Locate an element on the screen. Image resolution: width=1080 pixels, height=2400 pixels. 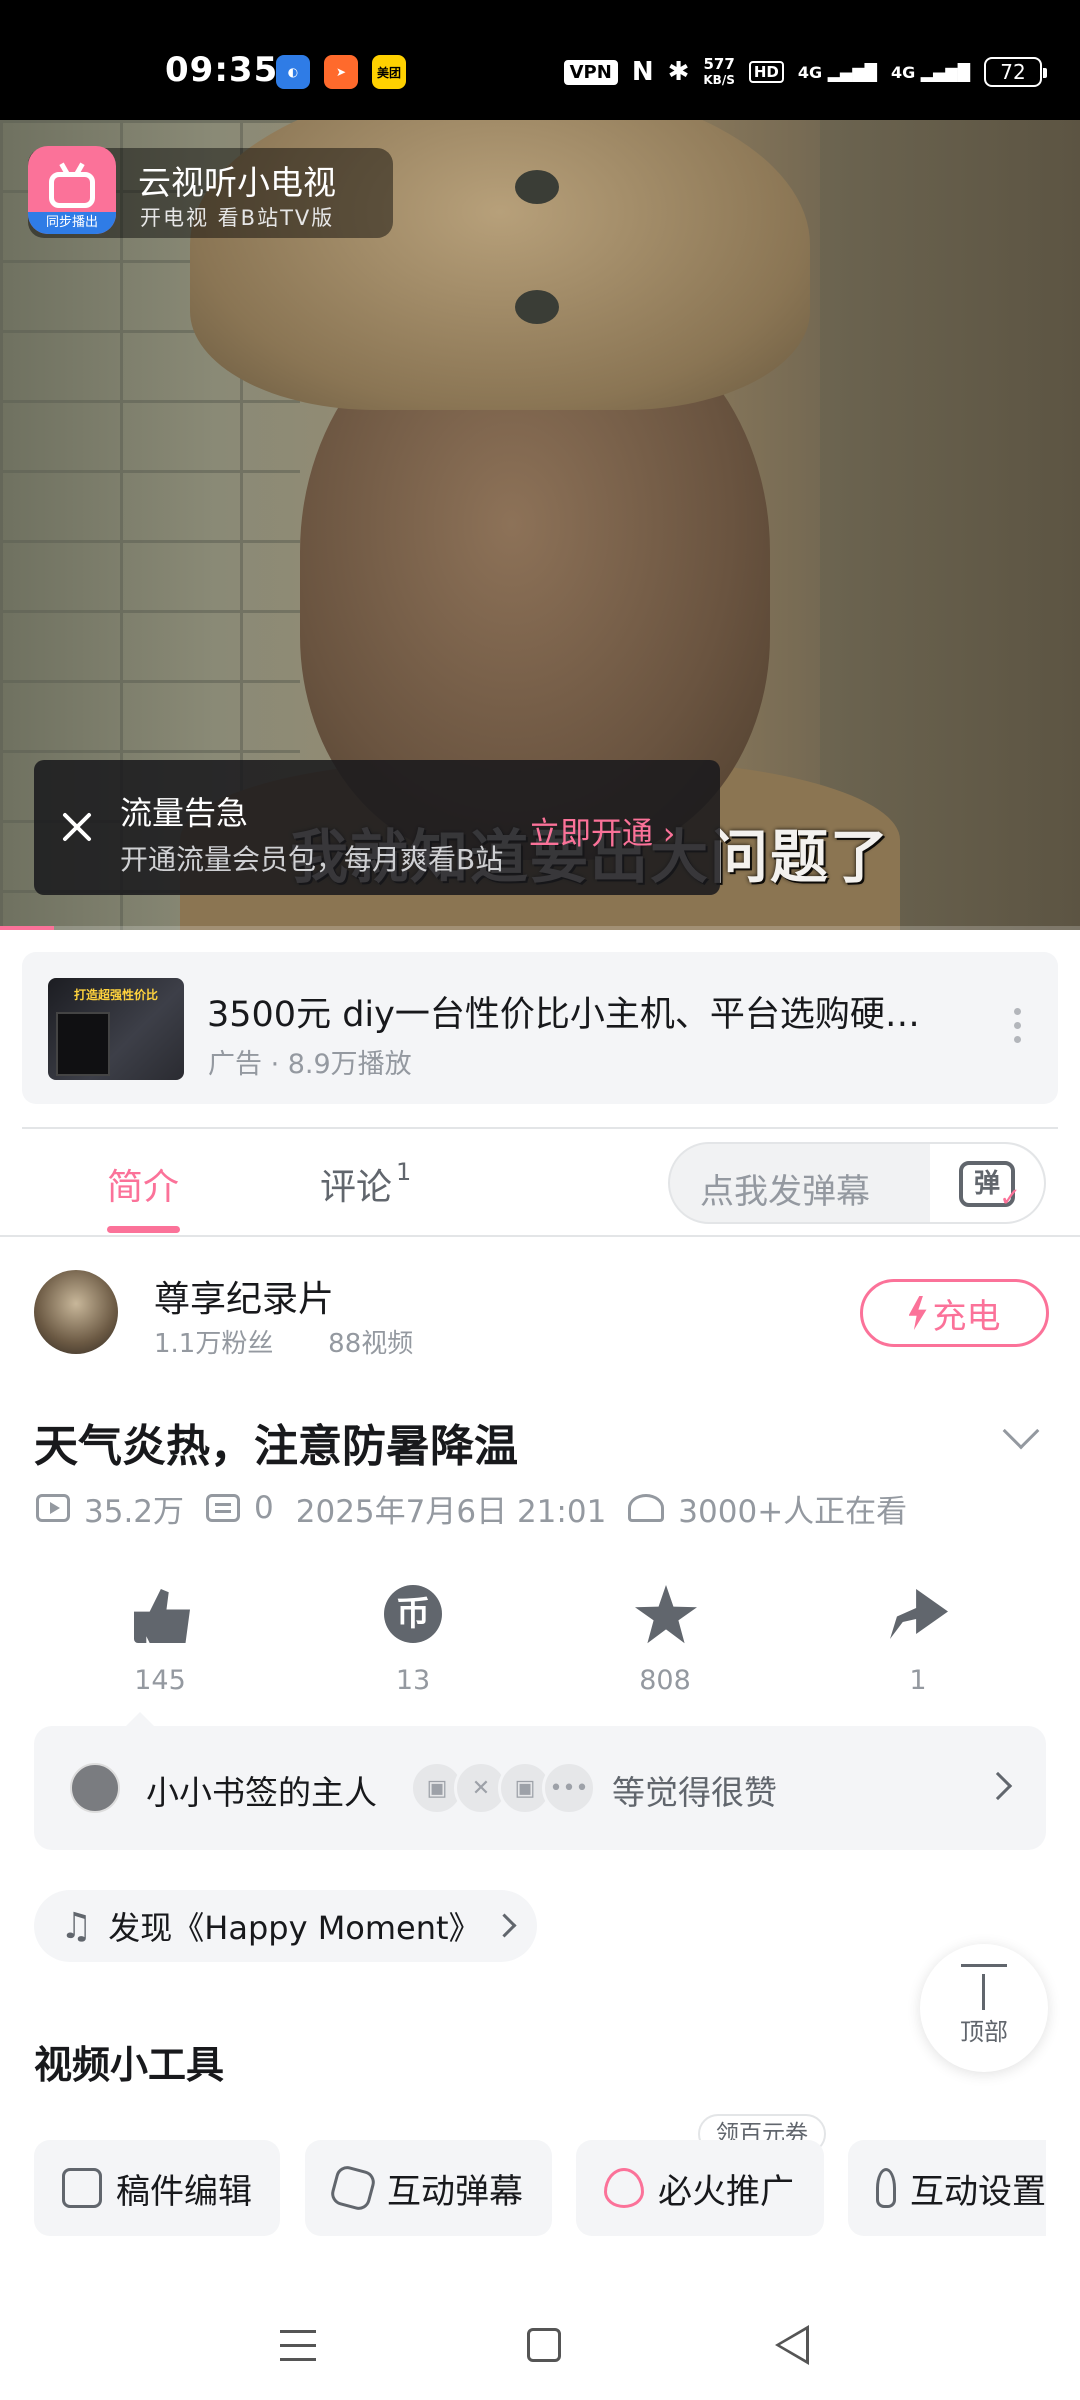
battery-icon: 72 is located at coordinates (1015, 72).